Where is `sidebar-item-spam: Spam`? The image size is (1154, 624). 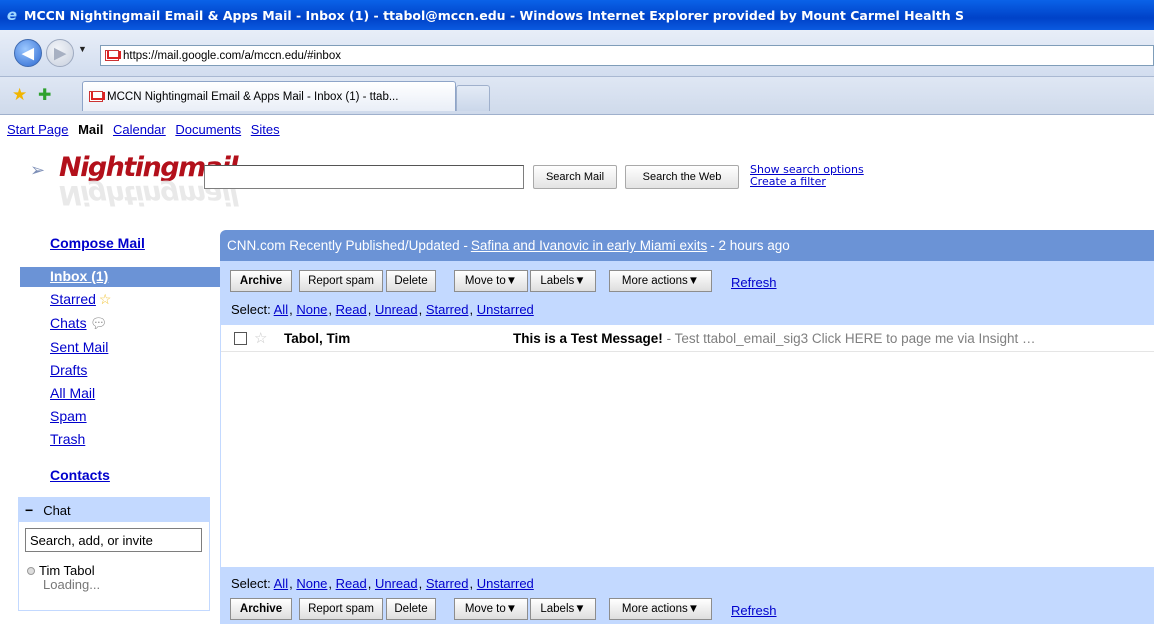
sidebar-item-spam: Spam is located at coordinates (68, 416).